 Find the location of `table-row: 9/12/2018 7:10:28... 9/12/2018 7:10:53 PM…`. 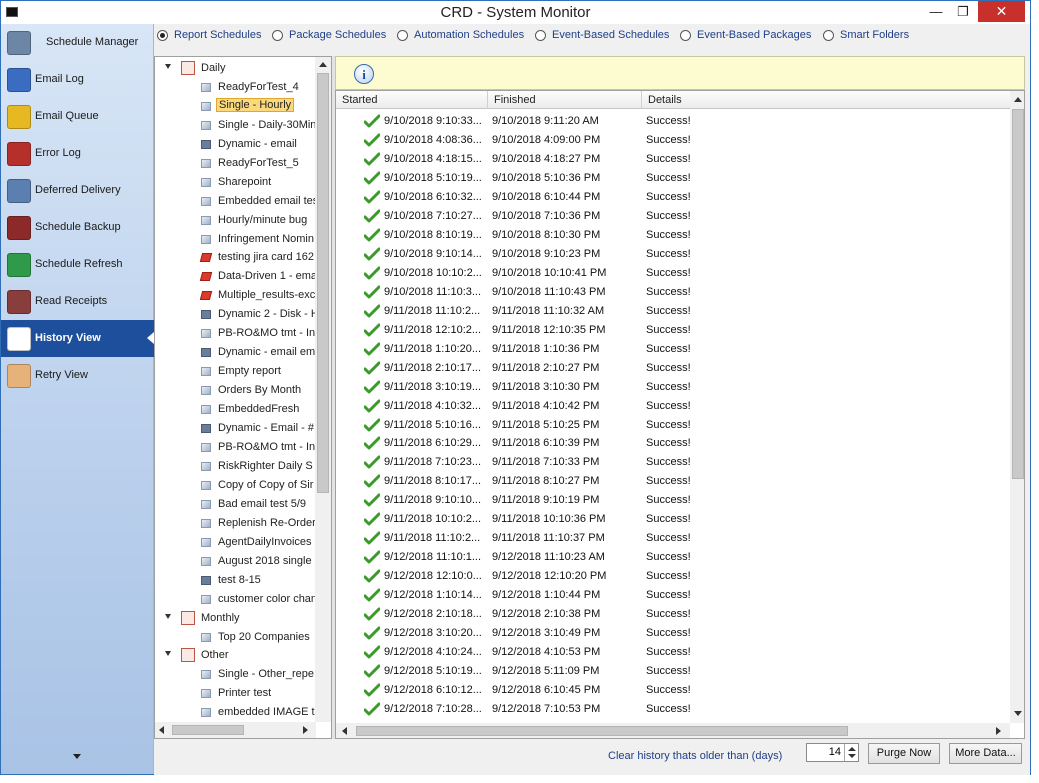

table-row: 9/12/2018 7:10:28... 9/12/2018 7:10:53 PM… is located at coordinates (673, 709).